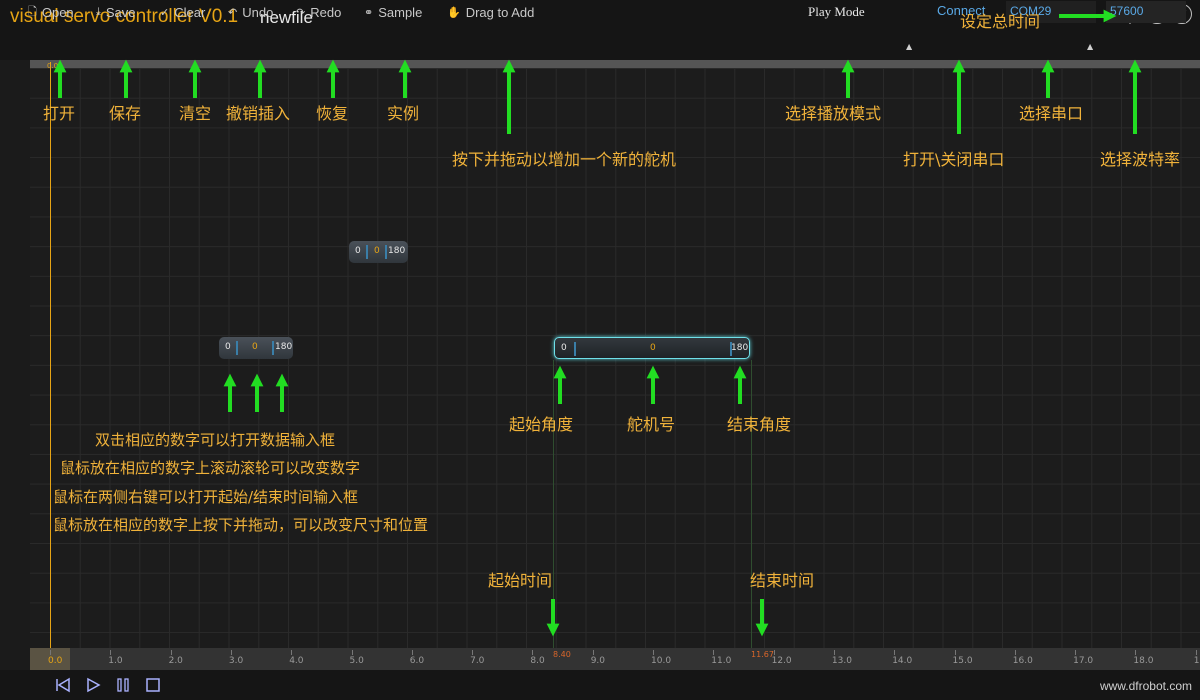 Image resolution: width=1200 pixels, height=700 pixels. Describe the element at coordinates (153, 685) in the screenshot. I see `stop-icon` at that location.